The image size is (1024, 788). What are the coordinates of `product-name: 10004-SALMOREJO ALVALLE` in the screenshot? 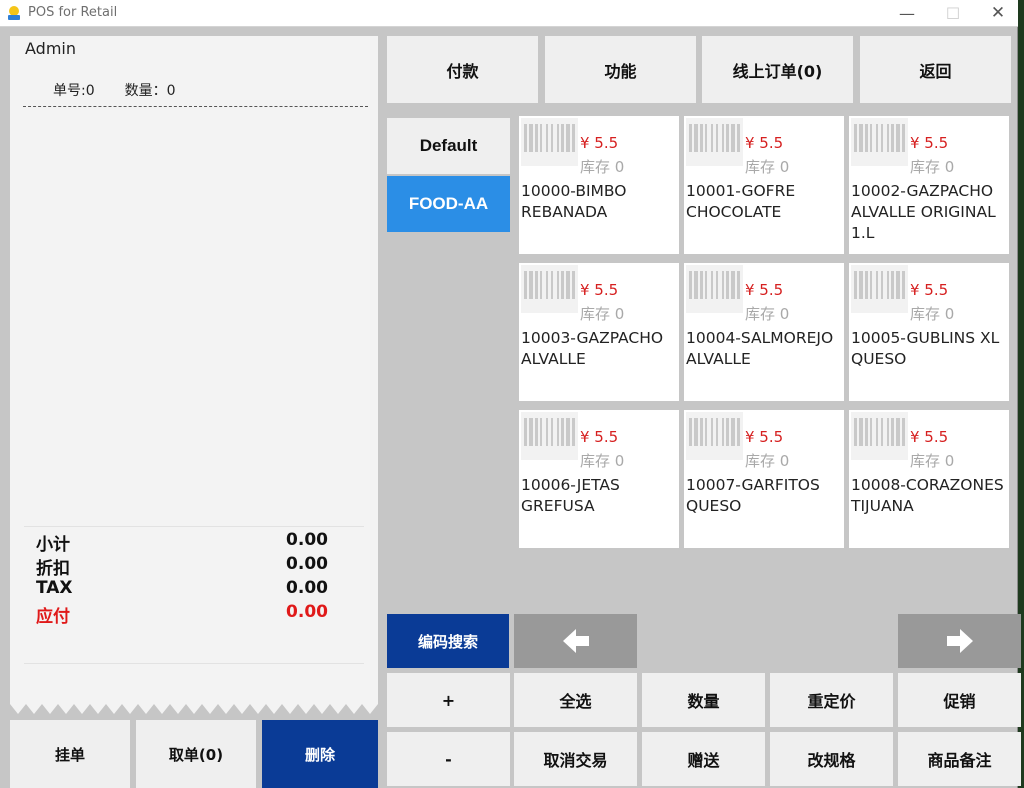 It's located at (760, 348).